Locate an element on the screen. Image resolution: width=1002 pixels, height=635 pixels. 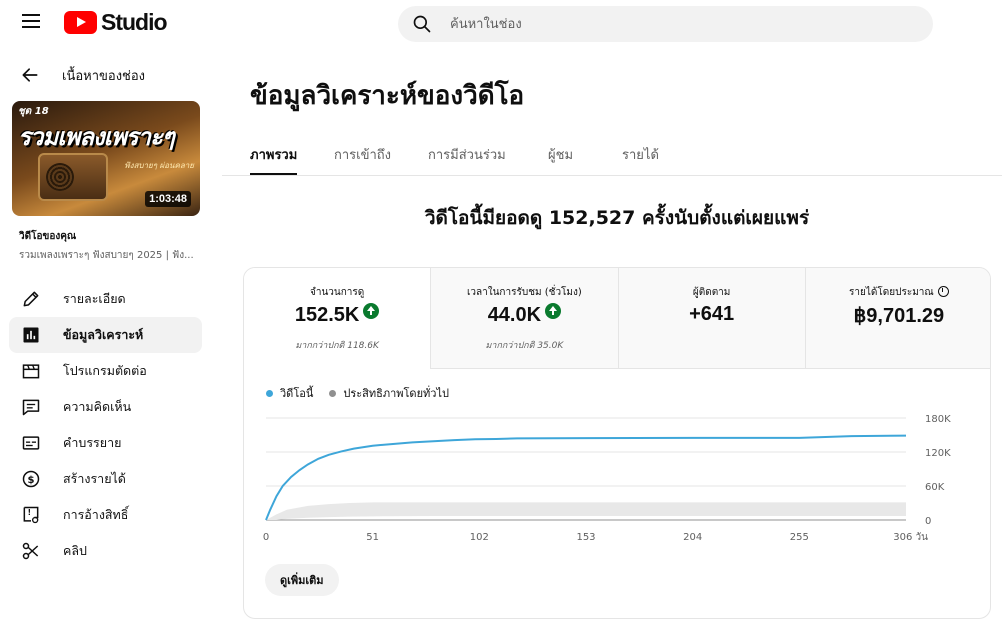
analytics-icon is located at coordinates (31, 335).